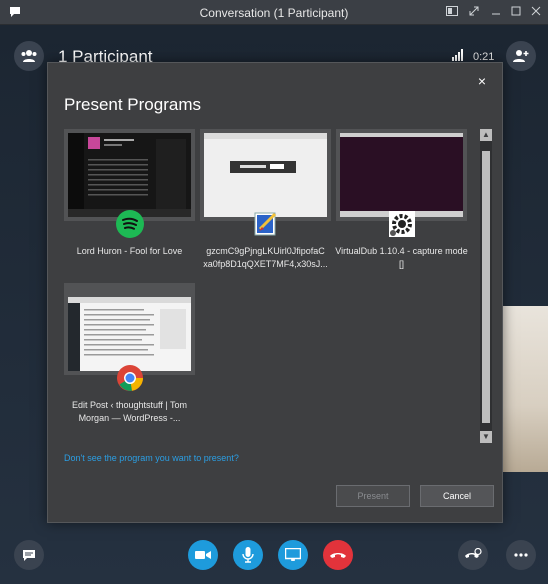  I want to click on monitor-icon, so click(293, 554).